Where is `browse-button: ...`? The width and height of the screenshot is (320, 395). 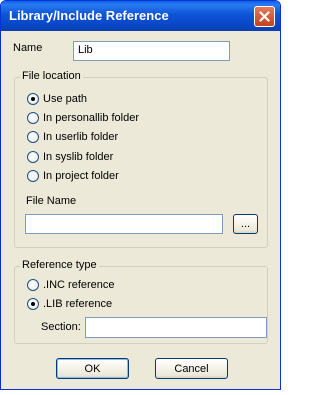
browse-button: ... is located at coordinates (245, 224).